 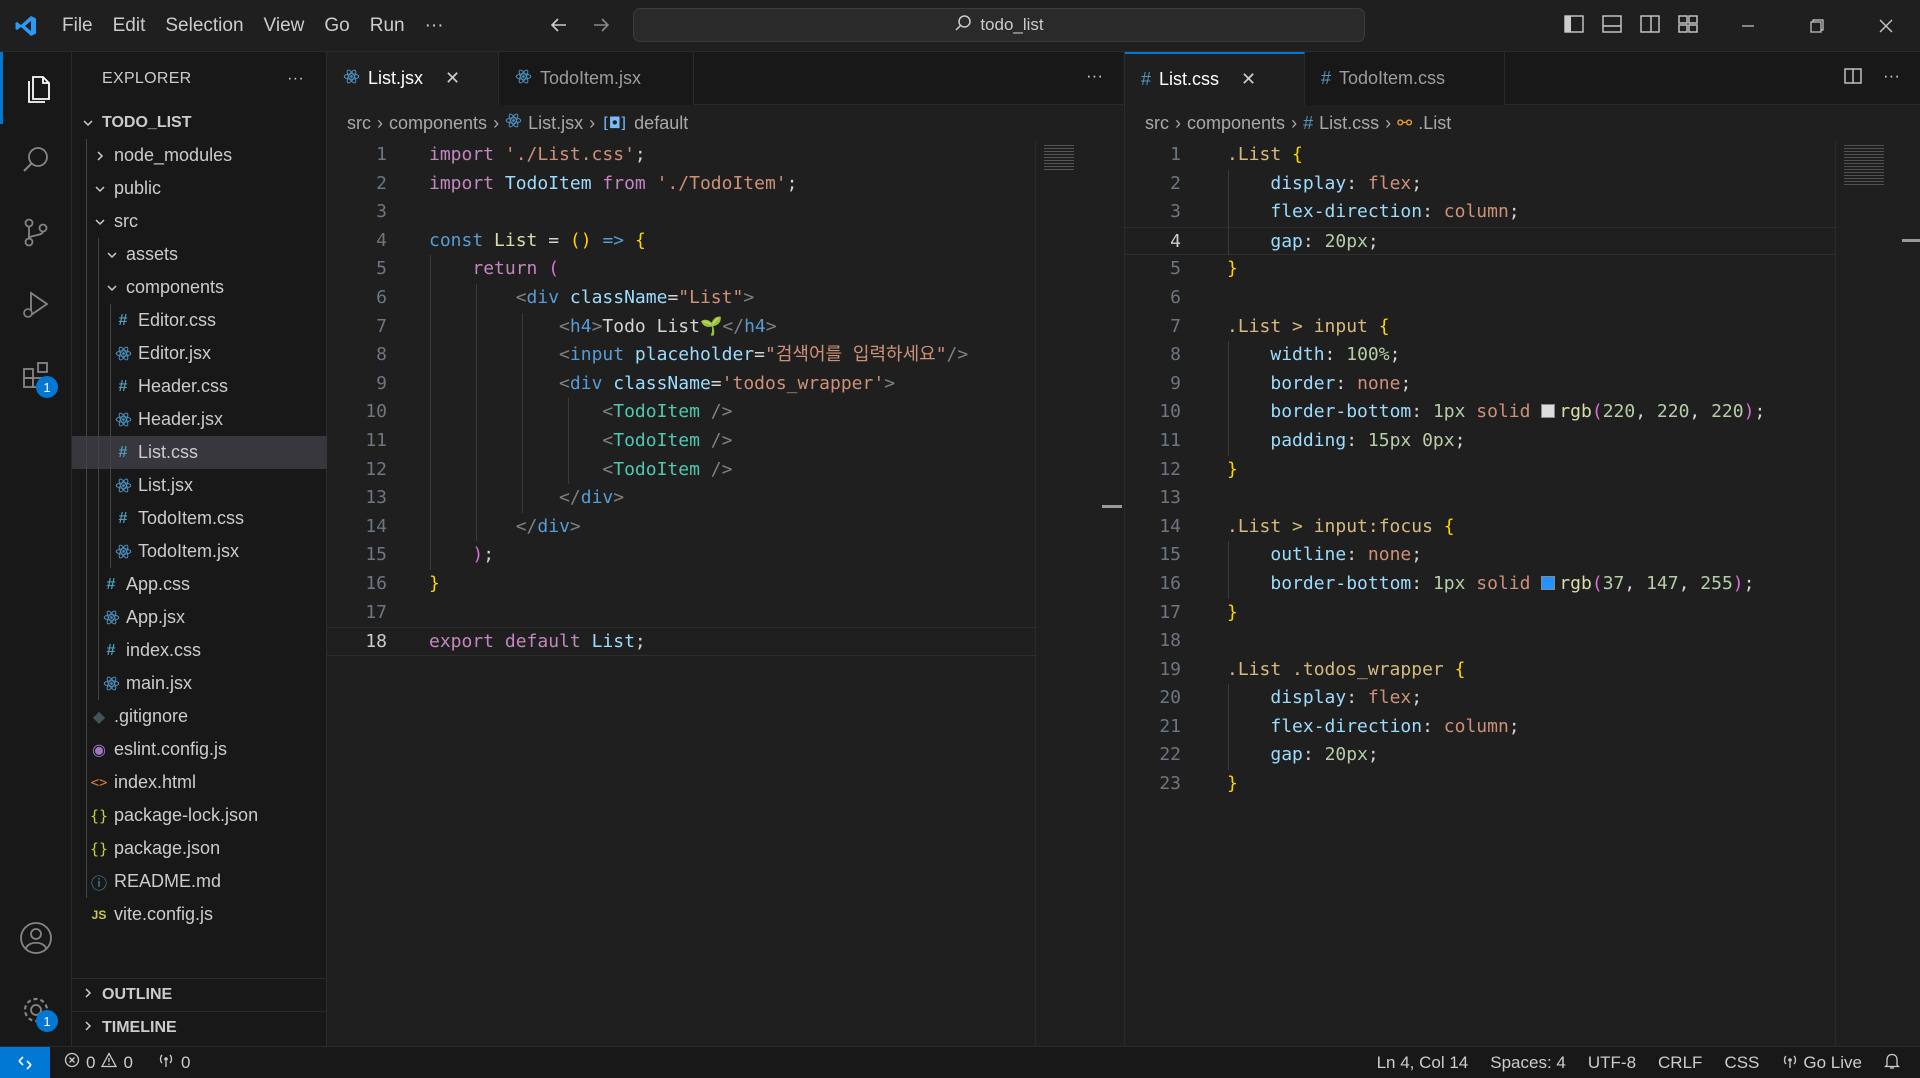 I want to click on file-eslint-config-js: ◉ eslint.config.js, so click(x=199, y=749).